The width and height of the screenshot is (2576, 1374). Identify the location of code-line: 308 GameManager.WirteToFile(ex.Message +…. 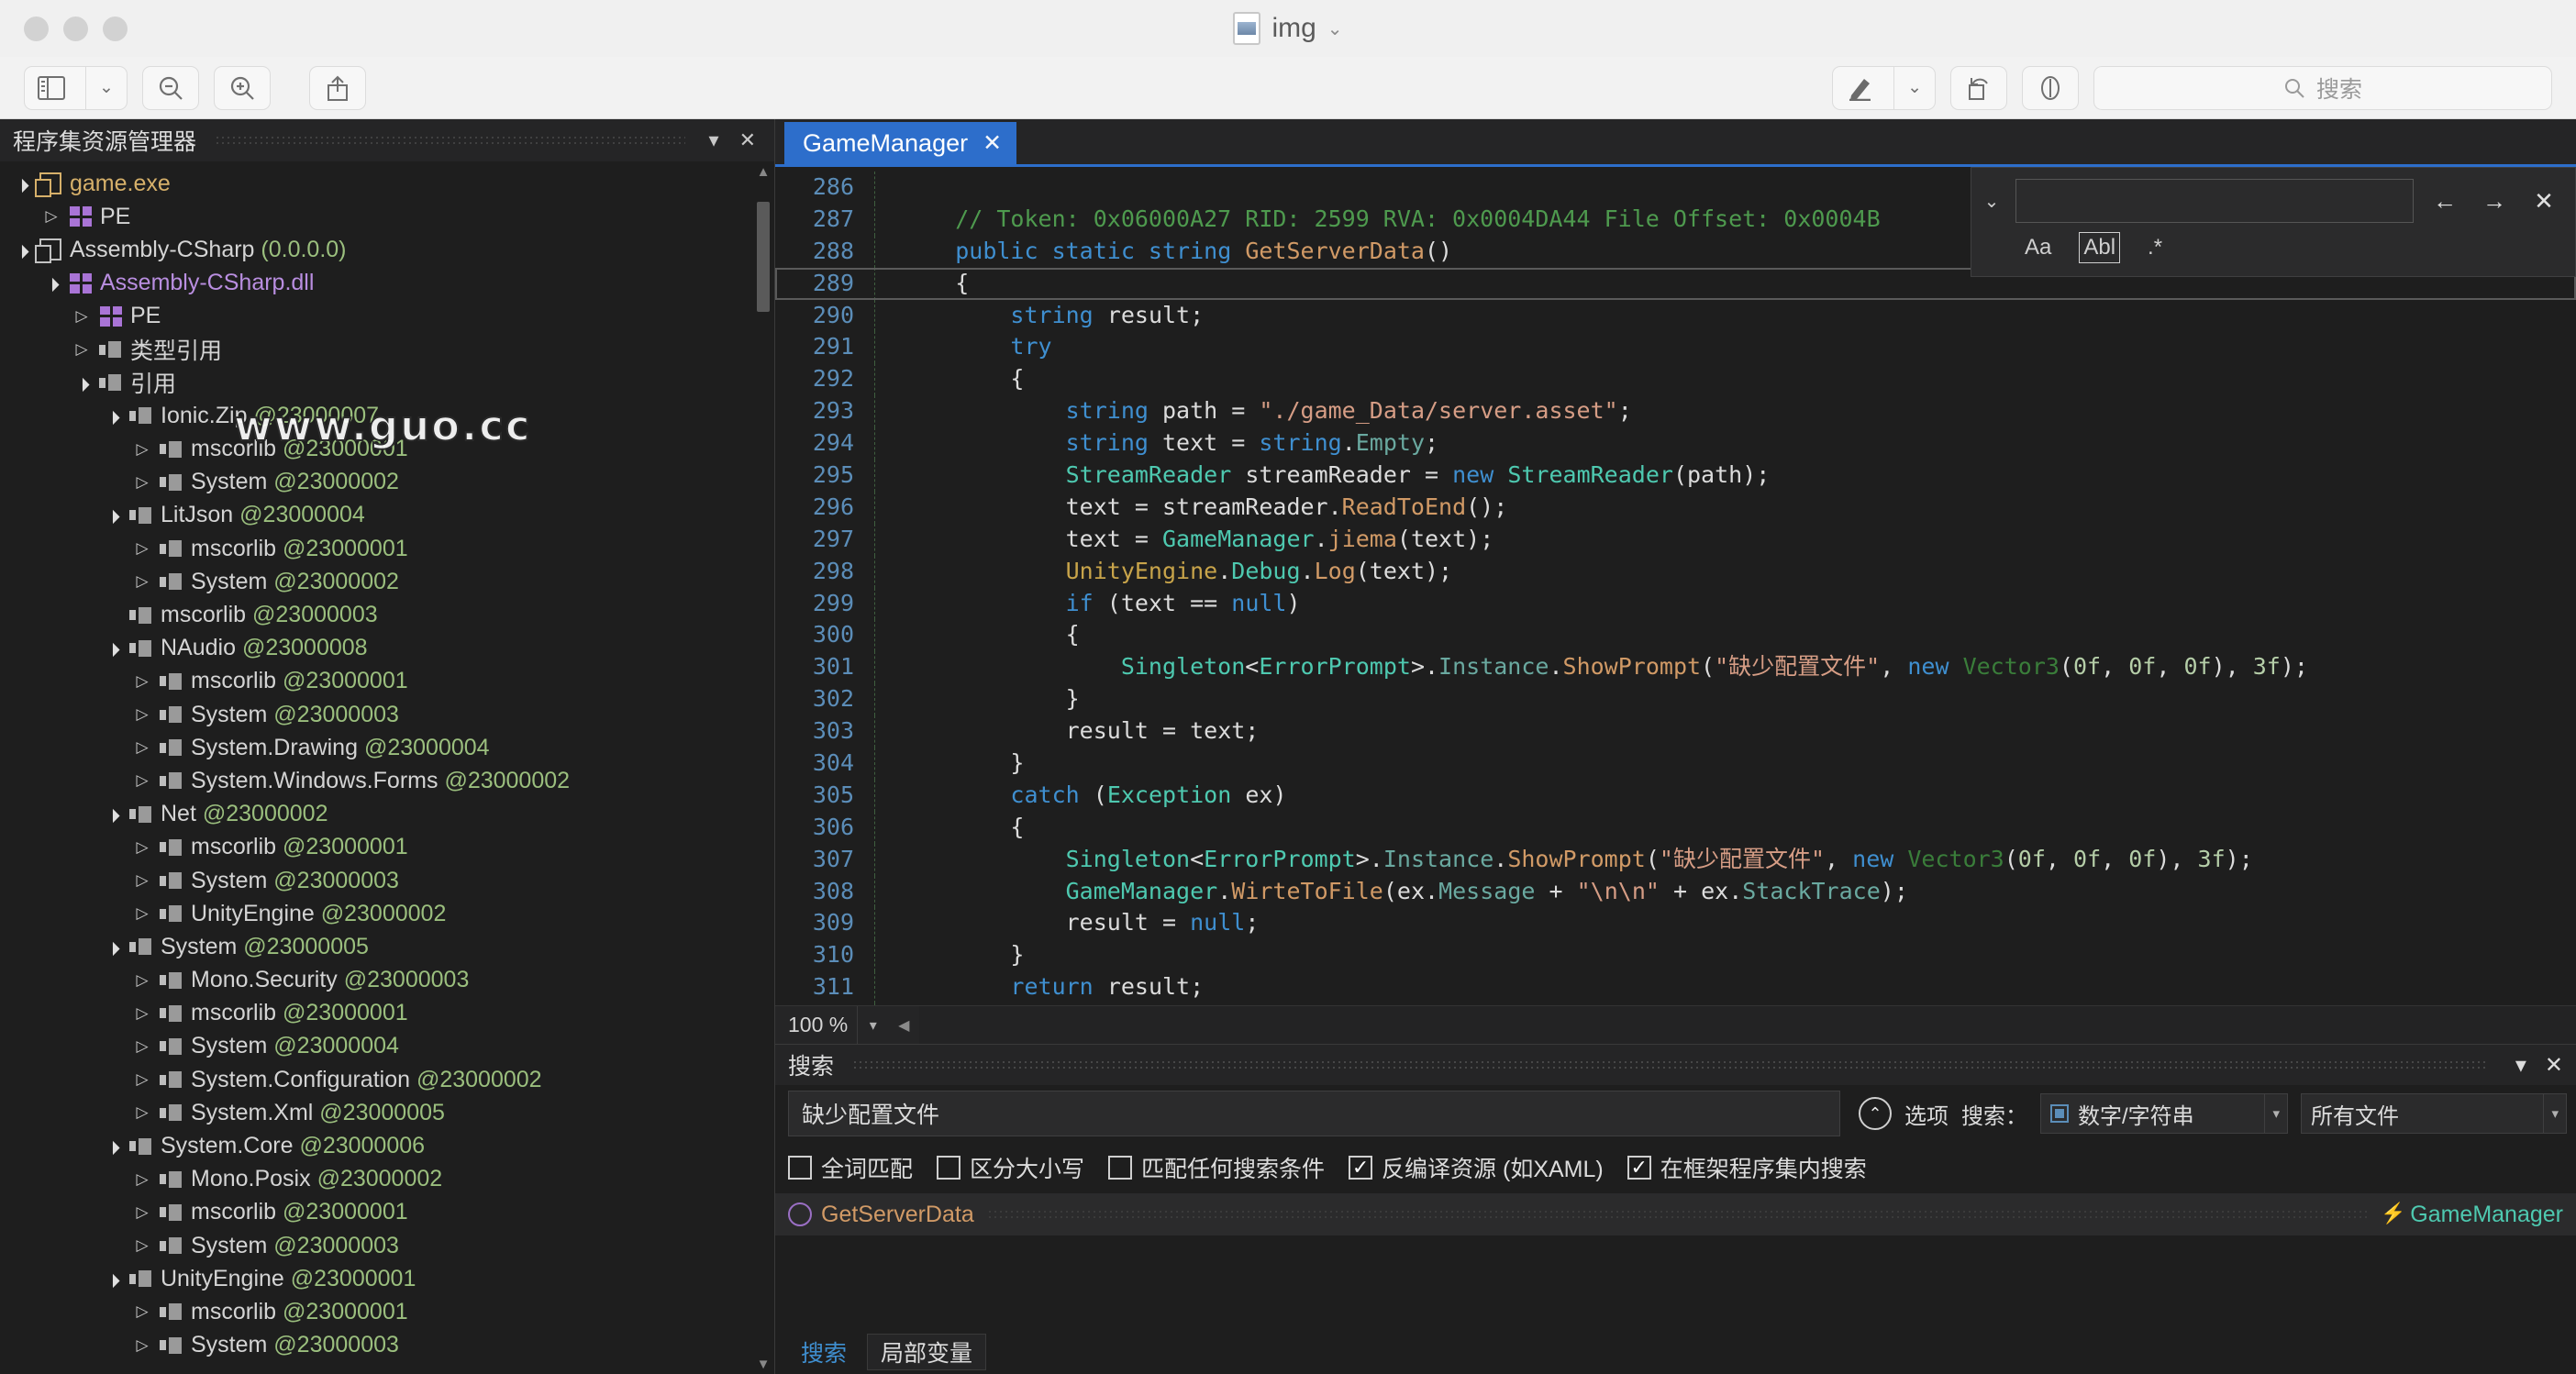
(1675, 891).